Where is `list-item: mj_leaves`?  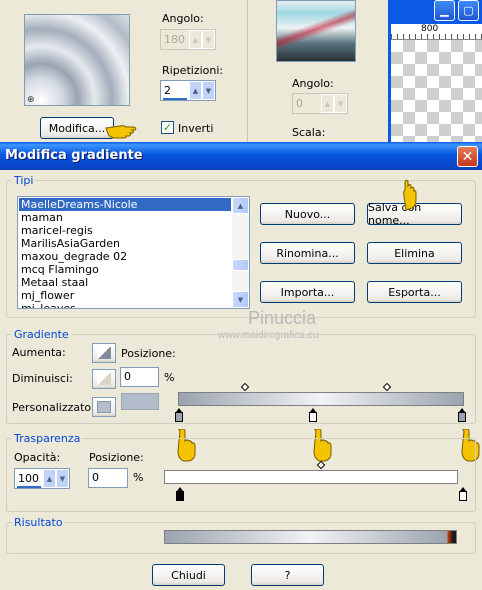 list-item: mj_leaves is located at coordinates (125, 305).